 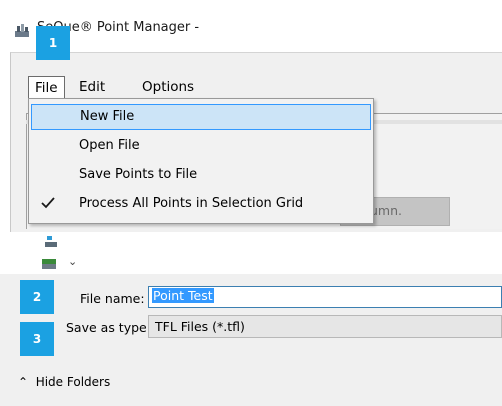 I want to click on file-list-area, so click(x=288, y=253).